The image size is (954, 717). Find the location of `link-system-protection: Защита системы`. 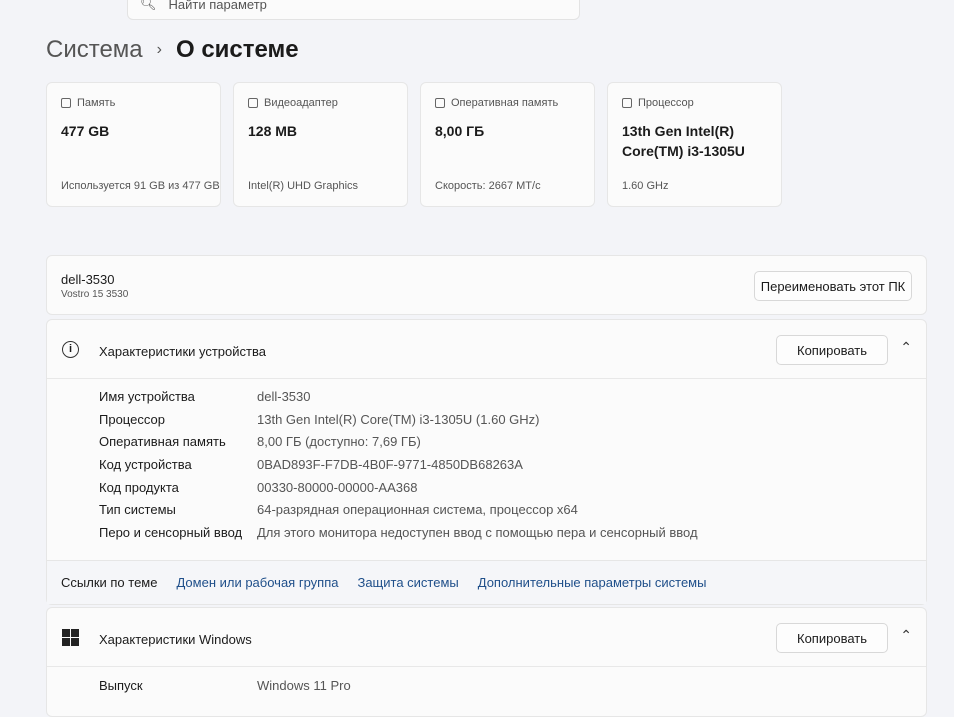

link-system-protection: Защита системы is located at coordinates (407, 582).